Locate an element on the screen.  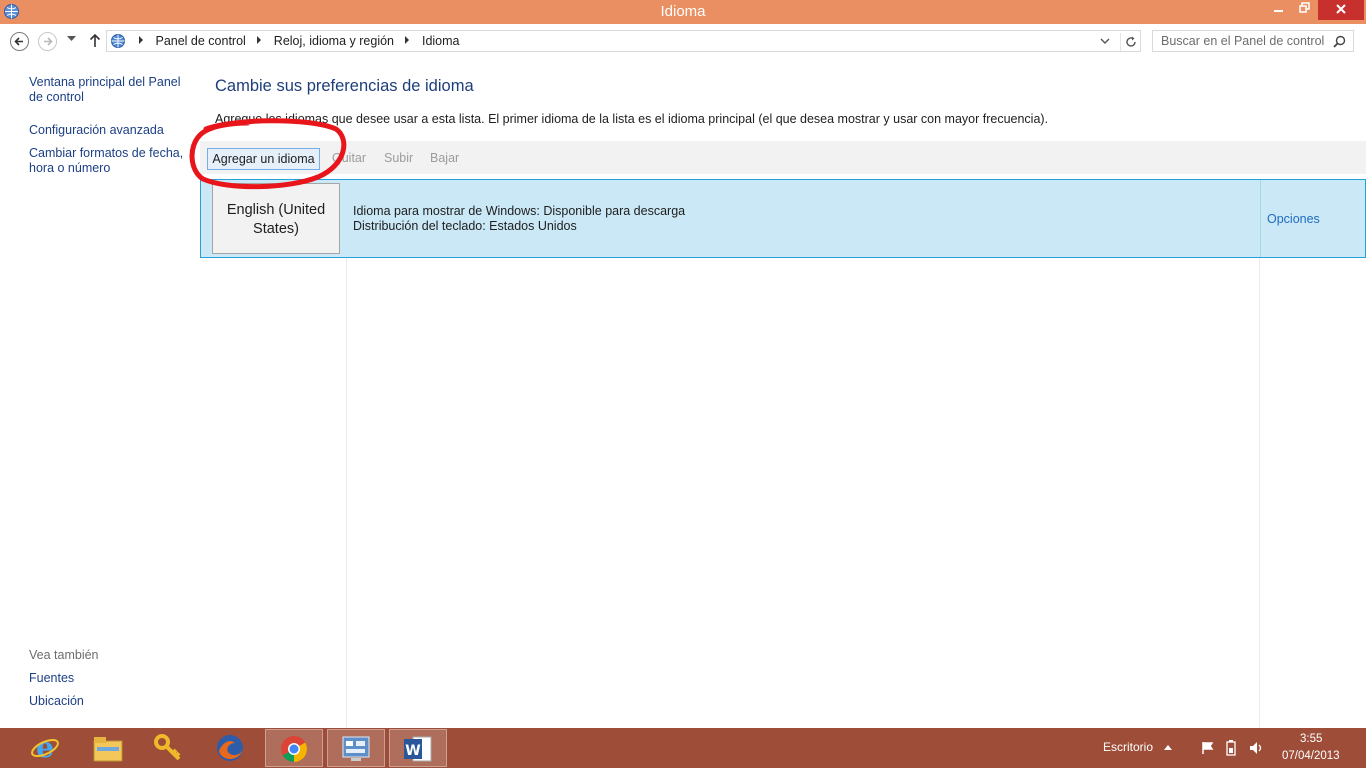
taskbar: e W Escritorio 3:55 07/04/2013 is located at coordinates (683, 748).